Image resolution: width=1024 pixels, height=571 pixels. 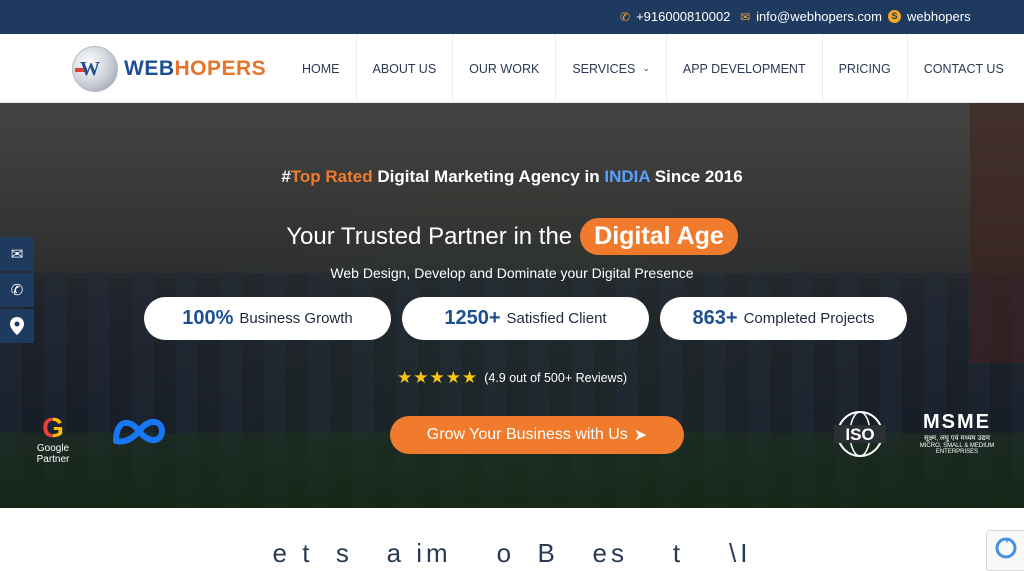 What do you see at coordinates (683, 16) in the screenshot?
I see `phone-number: +916000810002` at bounding box center [683, 16].